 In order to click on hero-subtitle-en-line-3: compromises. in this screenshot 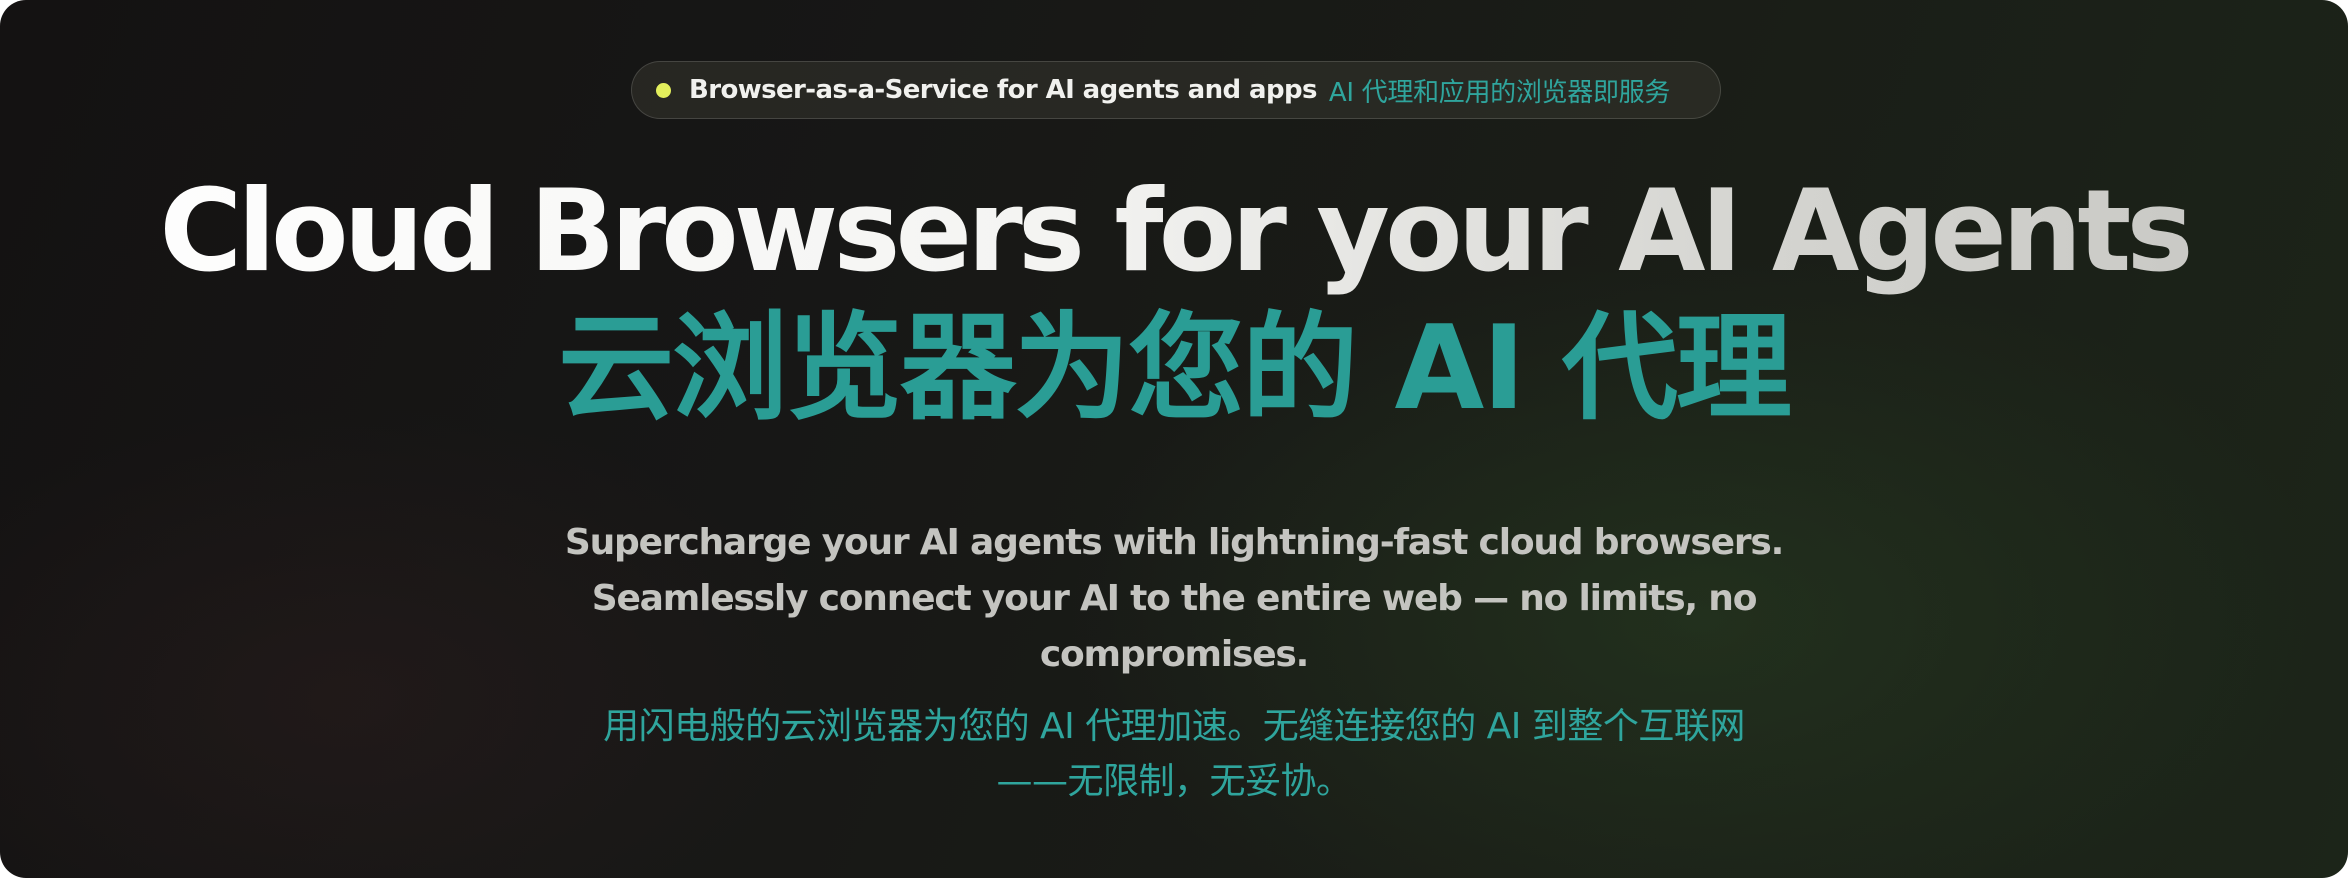, I will do `click(1174, 654)`.